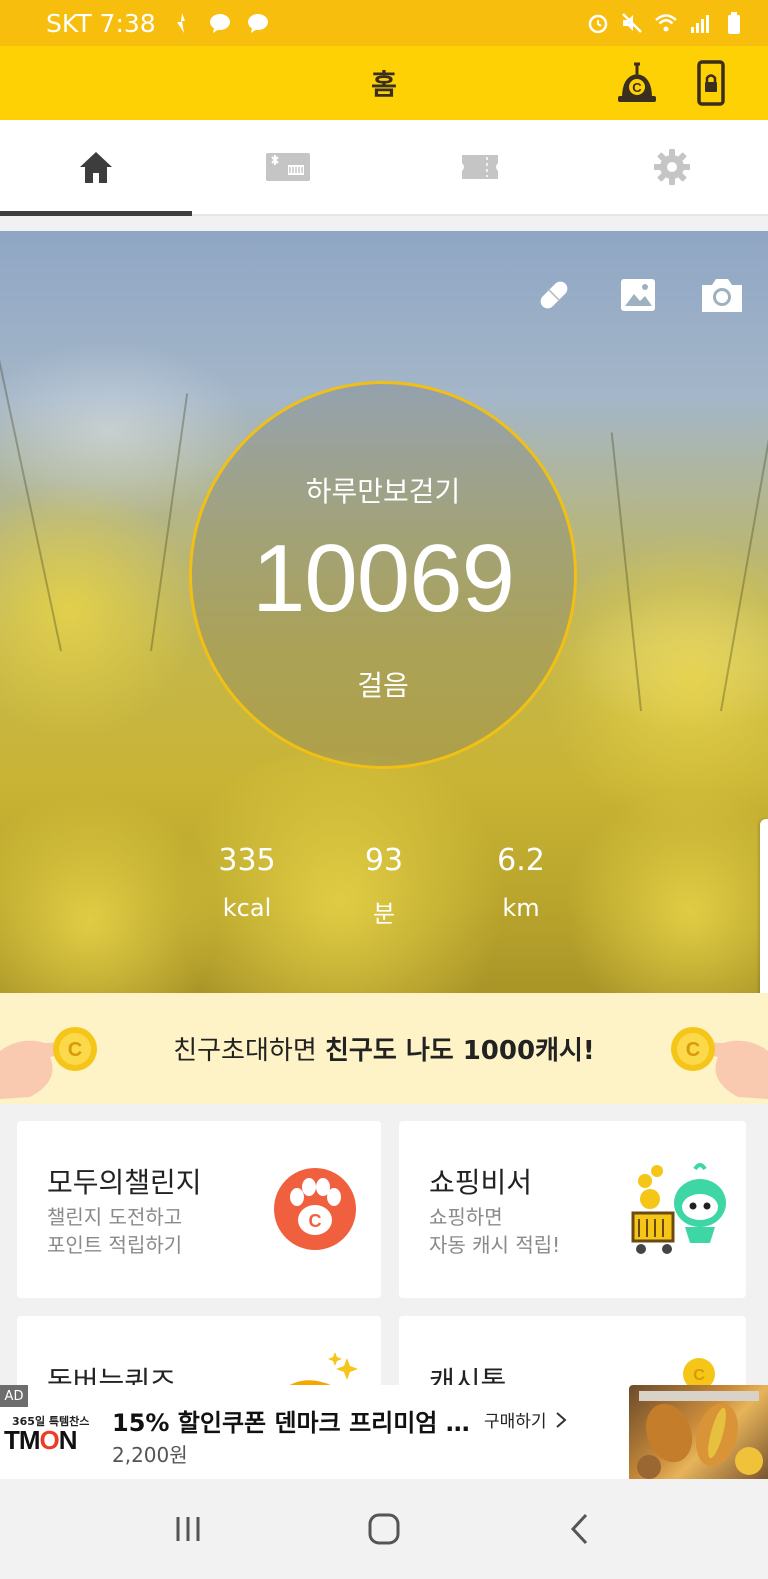 This screenshot has width=768, height=1579. I want to click on wifi-icon, so click(666, 23).